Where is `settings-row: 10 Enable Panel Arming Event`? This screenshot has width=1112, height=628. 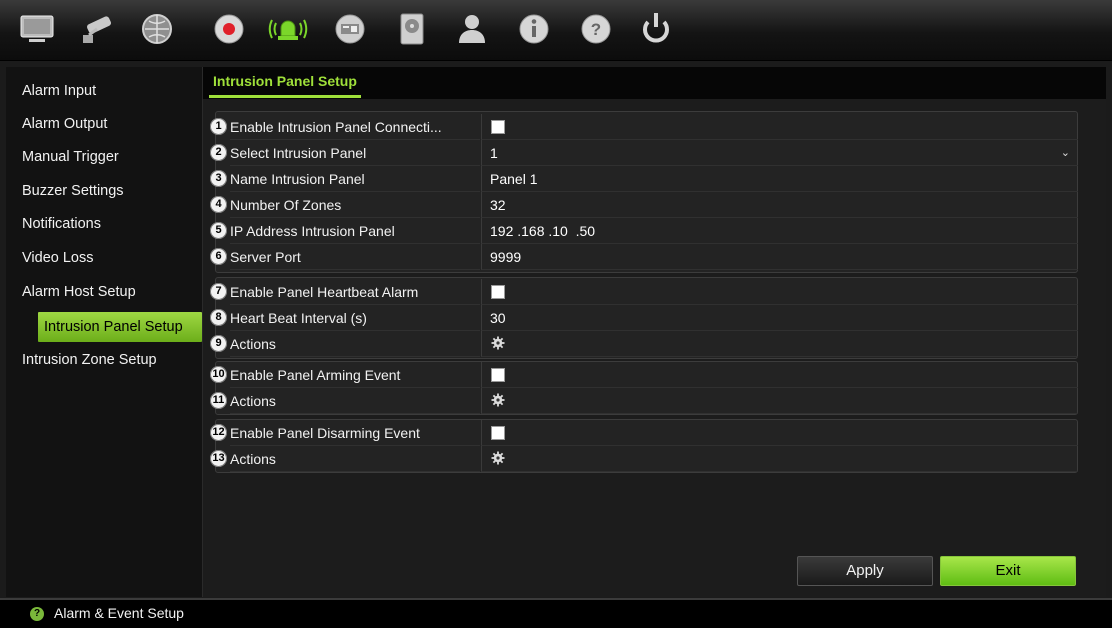 settings-row: 10 Enable Panel Arming Event is located at coordinates (644, 375).